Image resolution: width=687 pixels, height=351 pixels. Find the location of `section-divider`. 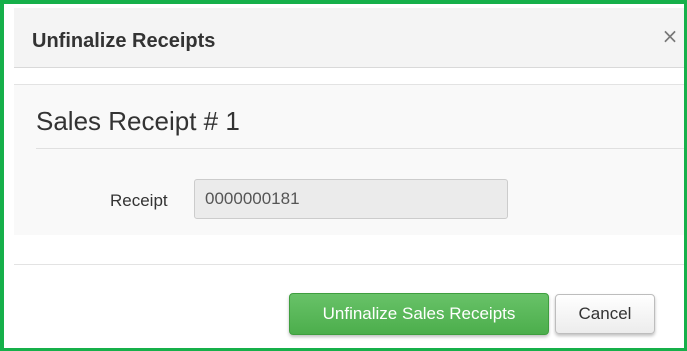

section-divider is located at coordinates (360, 148).